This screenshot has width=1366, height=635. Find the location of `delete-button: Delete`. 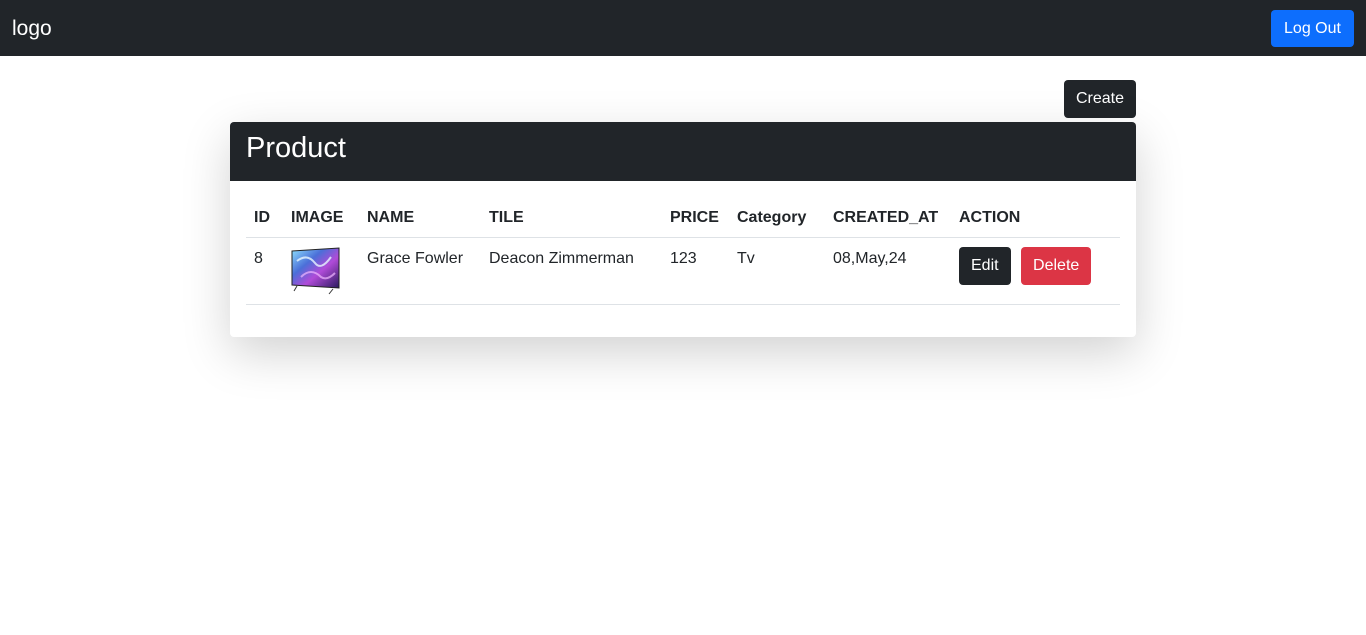

delete-button: Delete is located at coordinates (1056, 265).